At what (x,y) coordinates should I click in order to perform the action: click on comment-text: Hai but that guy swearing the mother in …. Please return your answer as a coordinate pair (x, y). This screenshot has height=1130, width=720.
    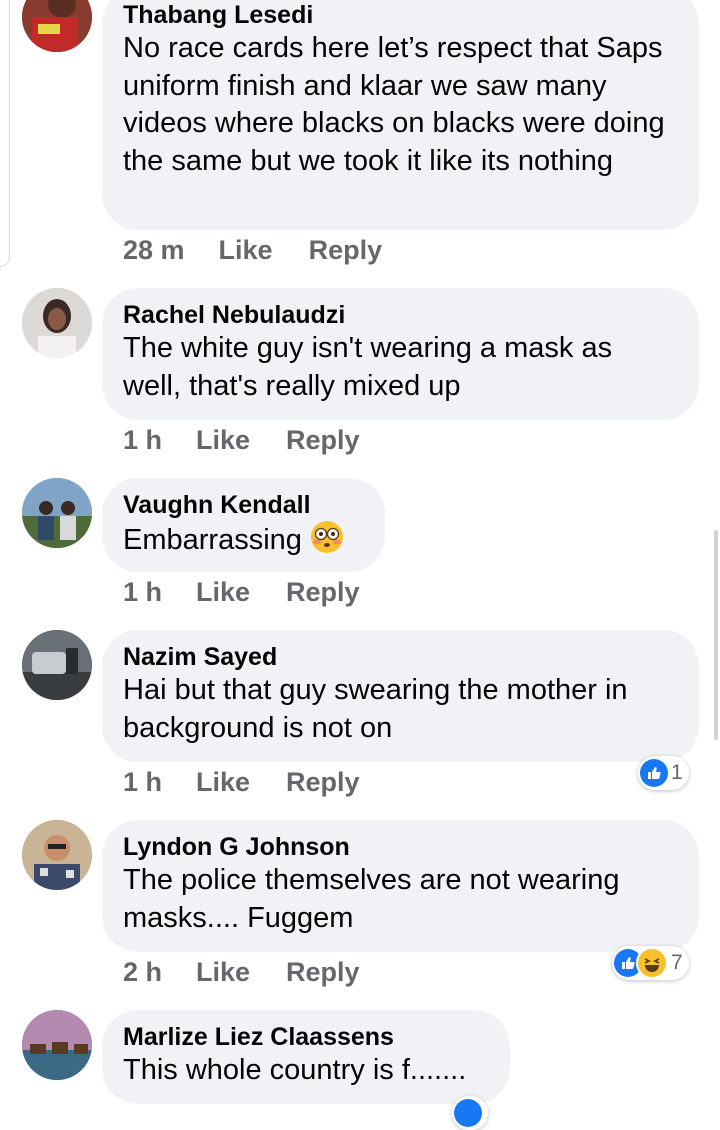
    Looking at the image, I should click on (375, 709).